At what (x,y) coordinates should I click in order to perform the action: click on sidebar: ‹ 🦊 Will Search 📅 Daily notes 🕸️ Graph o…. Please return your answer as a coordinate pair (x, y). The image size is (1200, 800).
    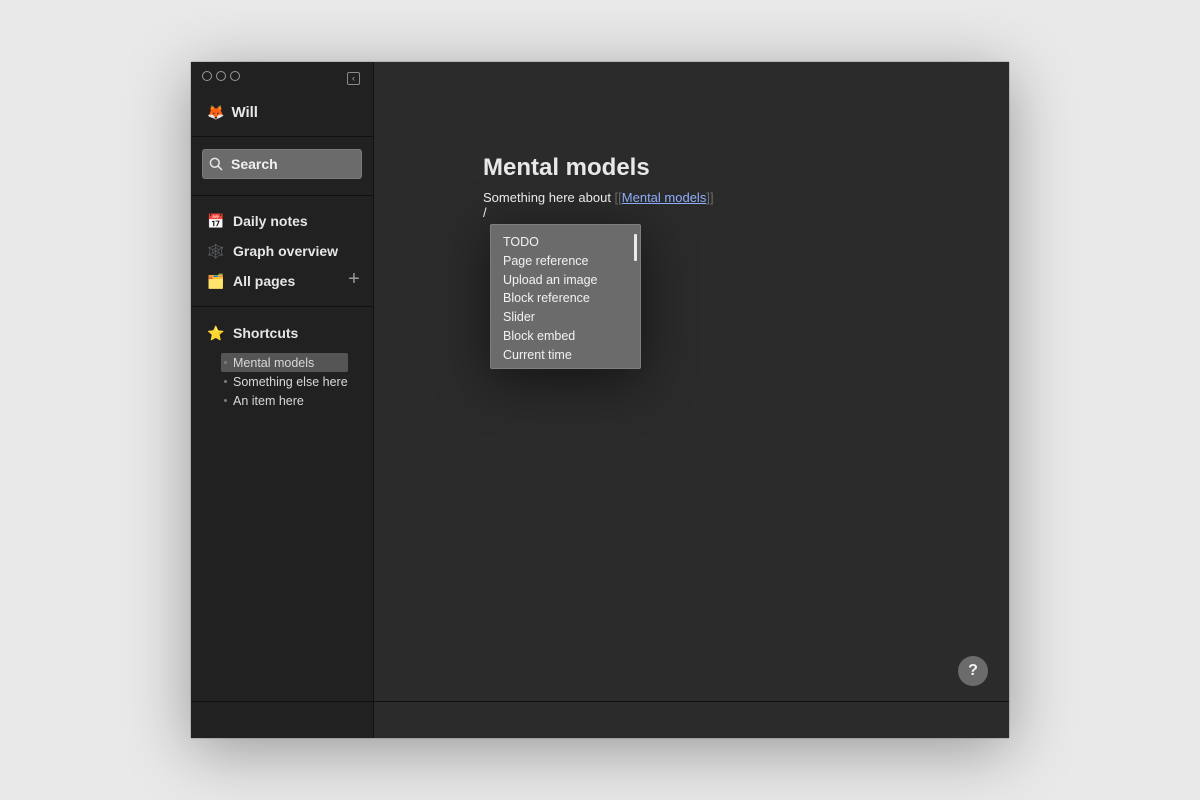
    Looking at the image, I should click on (282, 381).